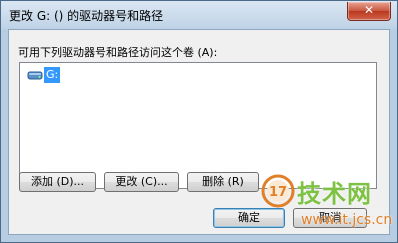 The image size is (398, 243). I want to click on drive-icon, so click(35, 75).